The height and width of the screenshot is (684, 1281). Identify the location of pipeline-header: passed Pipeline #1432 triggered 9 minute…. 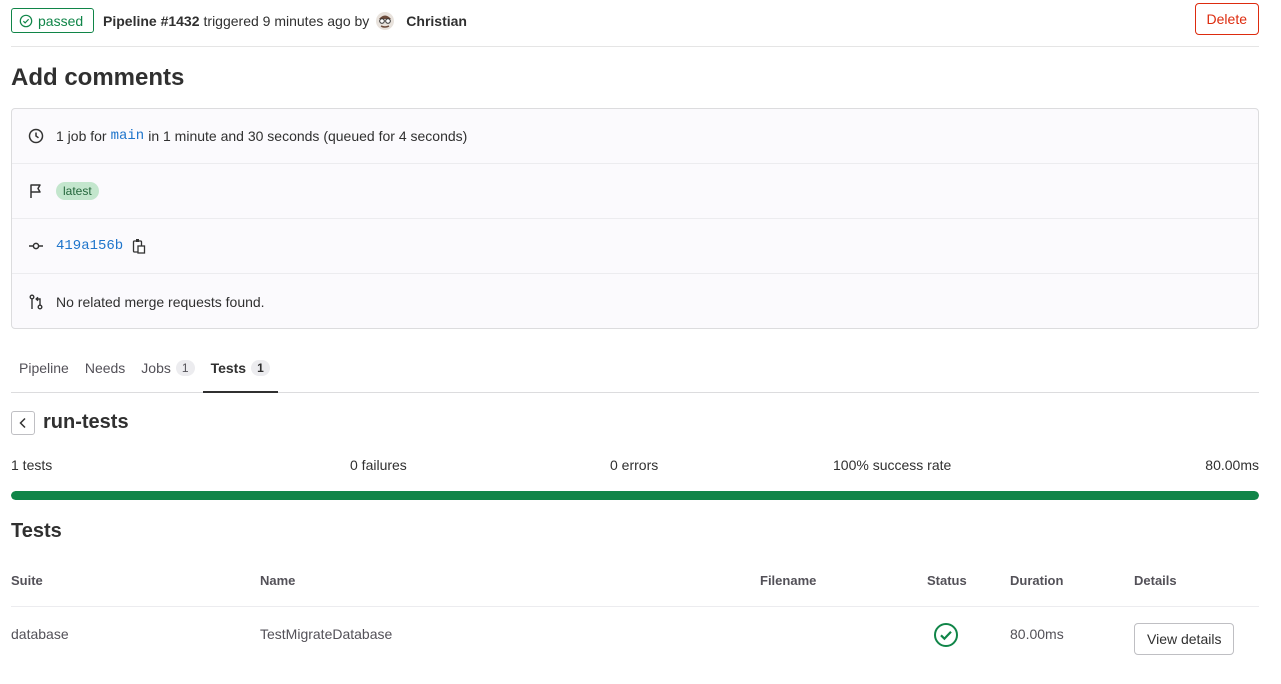
(635, 23).